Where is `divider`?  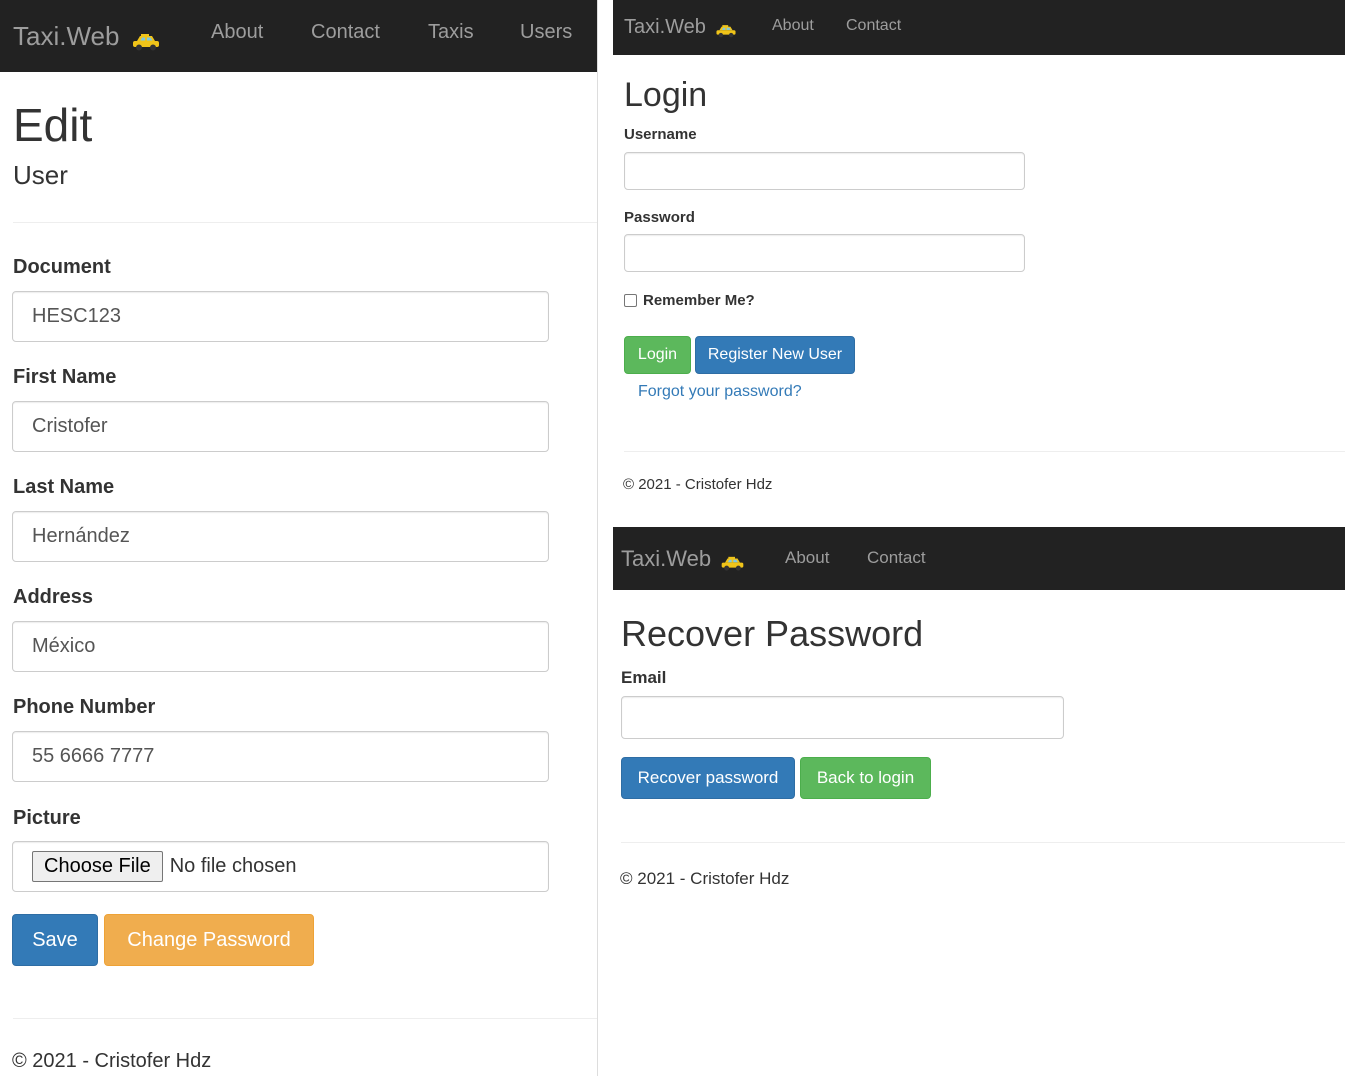
divider is located at coordinates (305, 222).